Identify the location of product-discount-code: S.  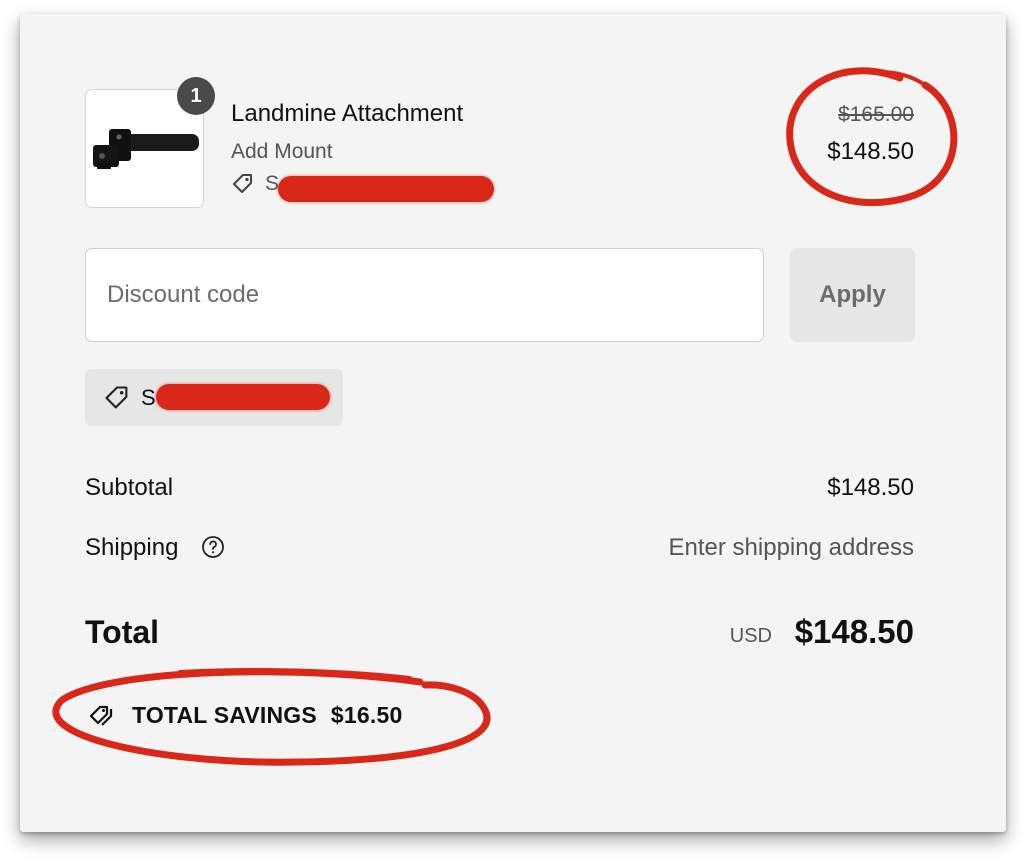
(272, 183).